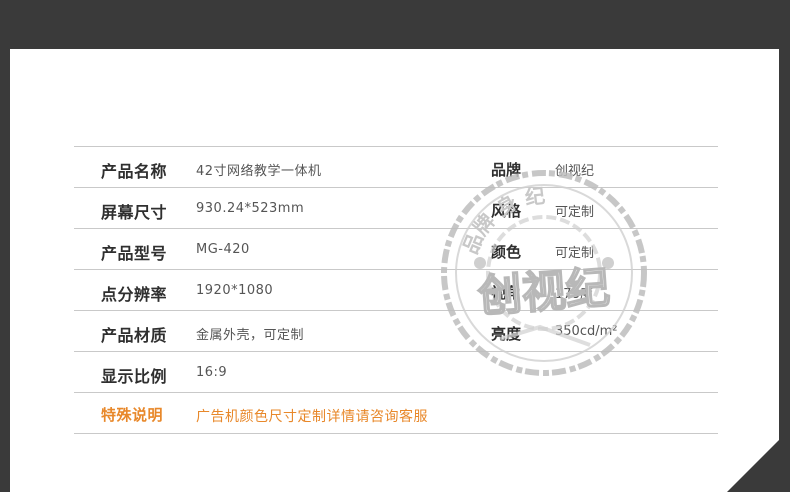 The width and height of the screenshot is (790, 492). What do you see at coordinates (396, 208) in the screenshot?
I see `spec-row-screen-size: 屏幕尺寸 930.24*523mm 风格 可定制` at bounding box center [396, 208].